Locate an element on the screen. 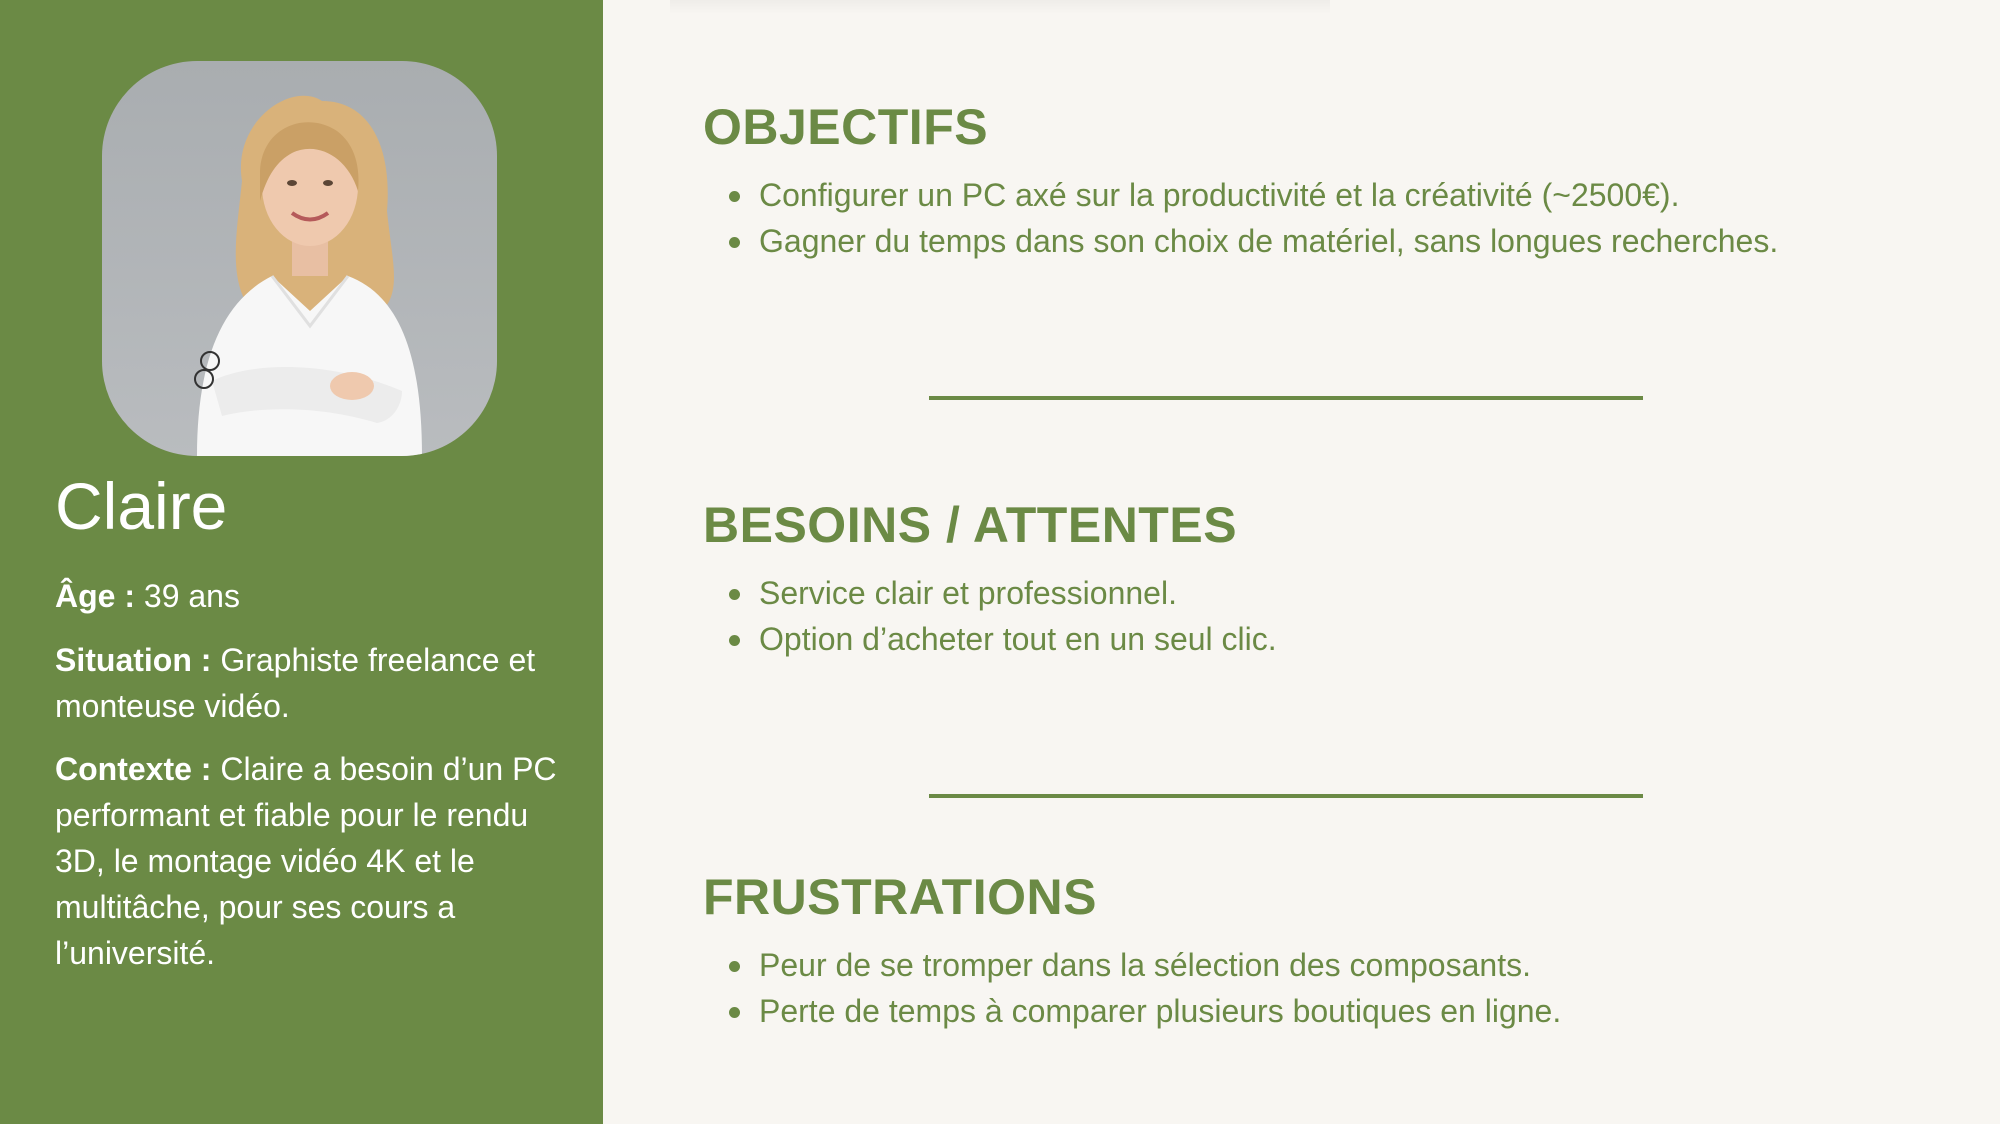 The image size is (2000, 1124). list-item: Service clair et professionnel. is located at coordinates (1003, 593).